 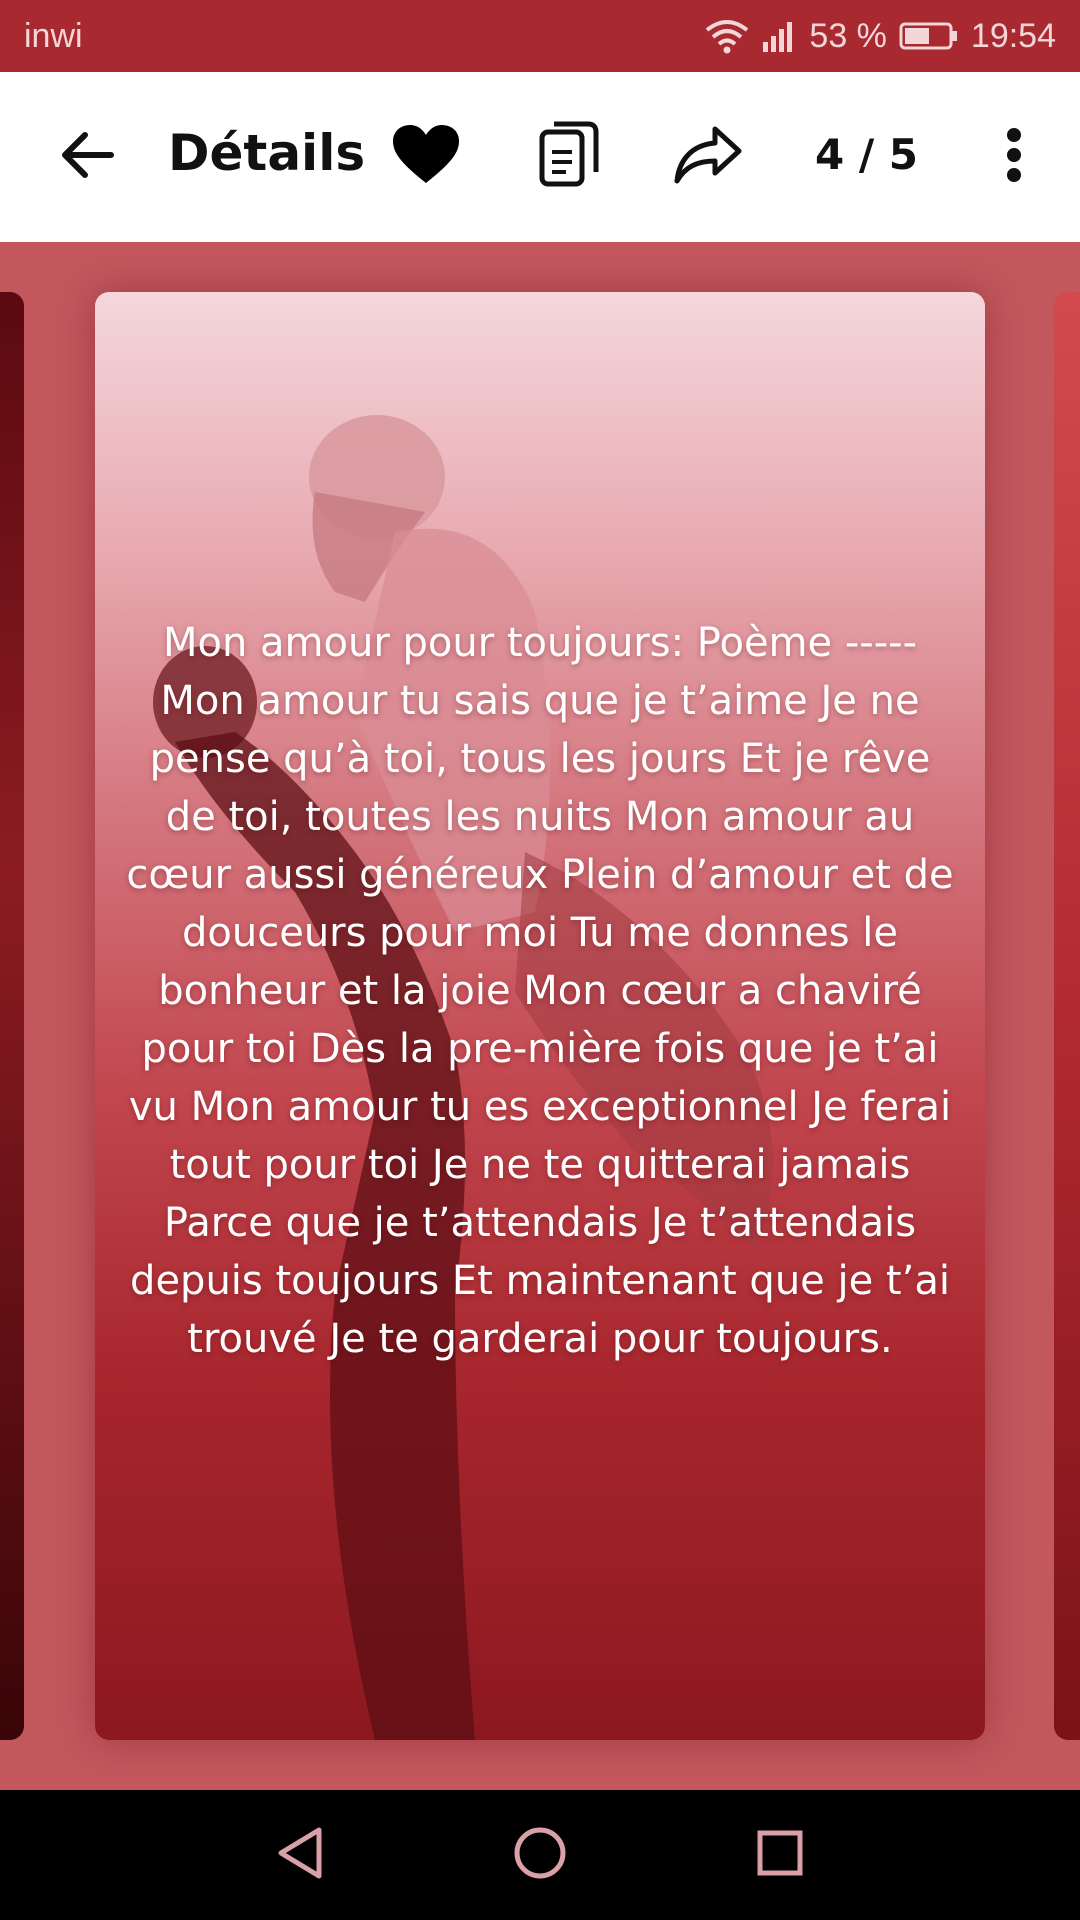 What do you see at coordinates (1013, 35) in the screenshot?
I see `clock: 19:54` at bounding box center [1013, 35].